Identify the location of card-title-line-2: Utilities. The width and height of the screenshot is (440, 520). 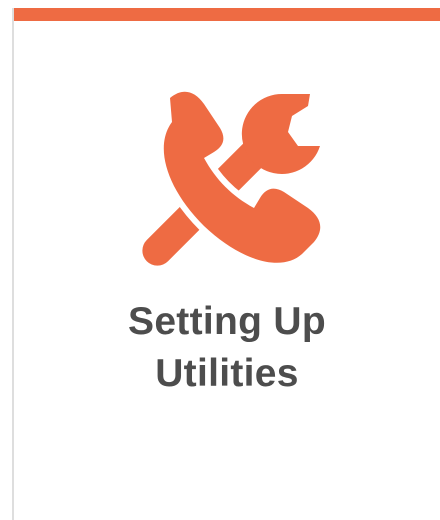
(227, 373).